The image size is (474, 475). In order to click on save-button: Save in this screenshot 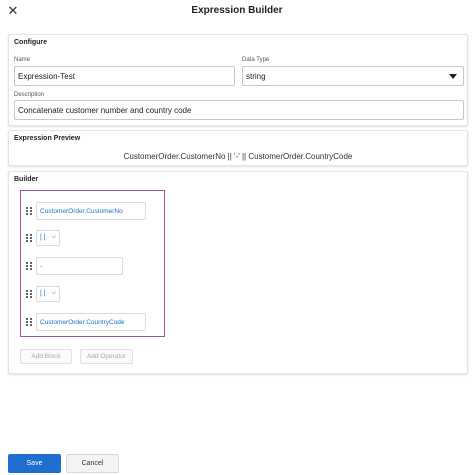, I will do `click(34, 463)`.